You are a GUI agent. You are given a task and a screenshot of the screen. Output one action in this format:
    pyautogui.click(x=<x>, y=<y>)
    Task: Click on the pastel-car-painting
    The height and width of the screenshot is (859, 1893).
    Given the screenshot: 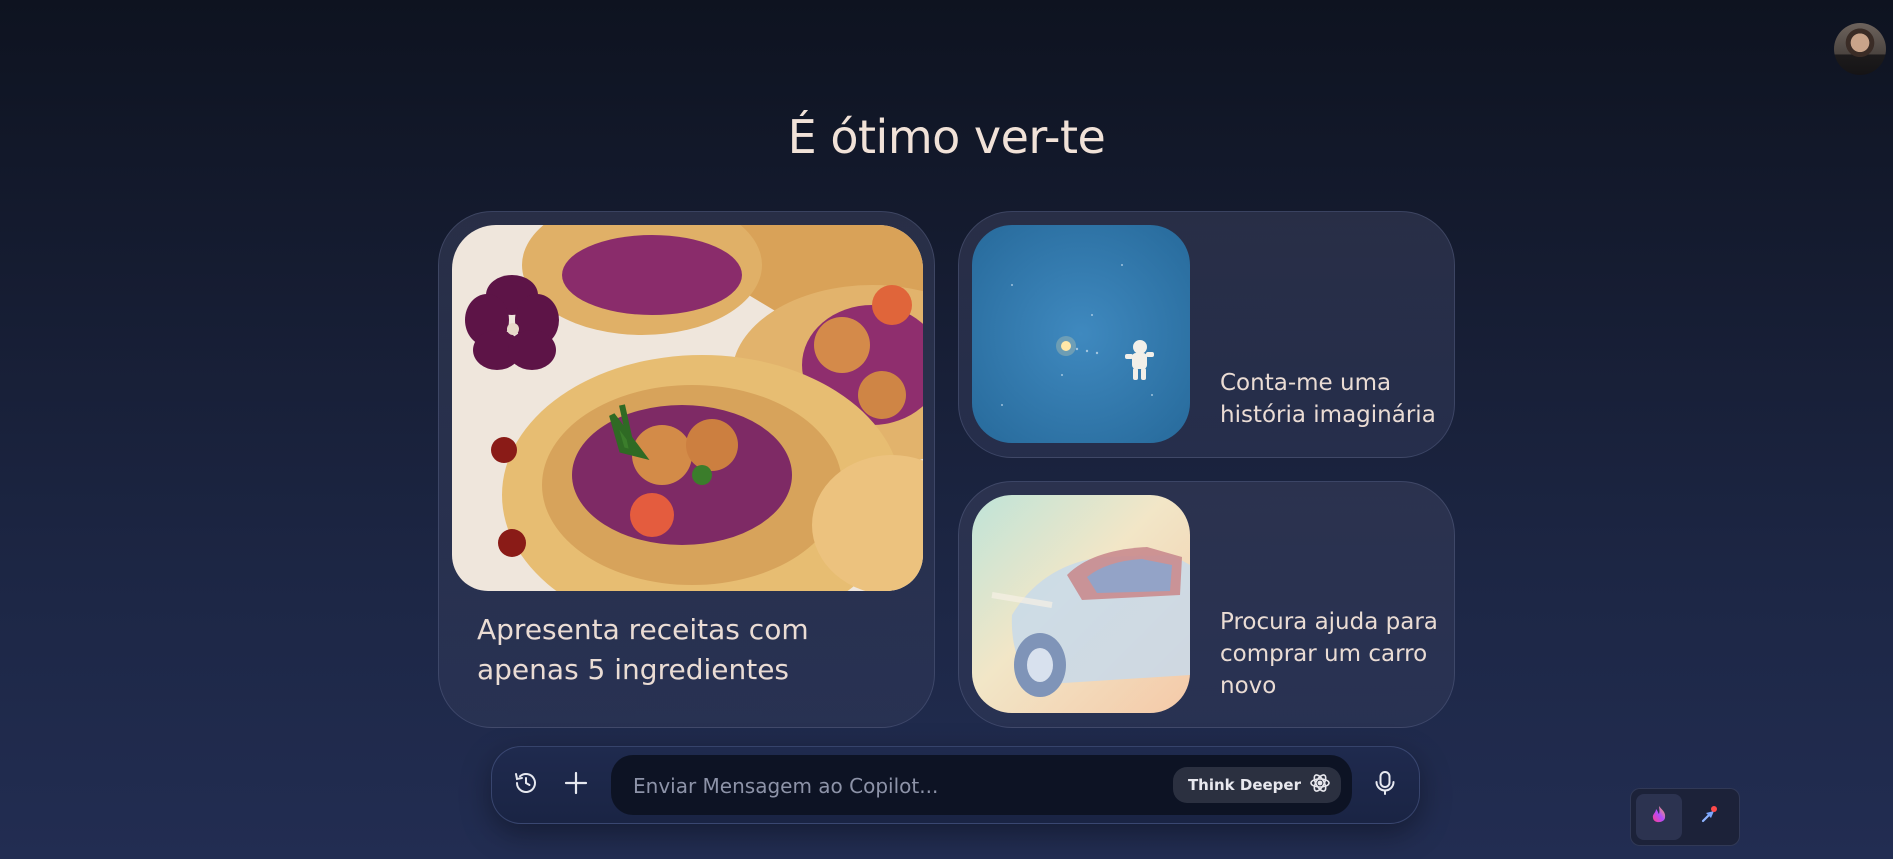 What is the action you would take?
    pyautogui.click(x=1081, y=604)
    